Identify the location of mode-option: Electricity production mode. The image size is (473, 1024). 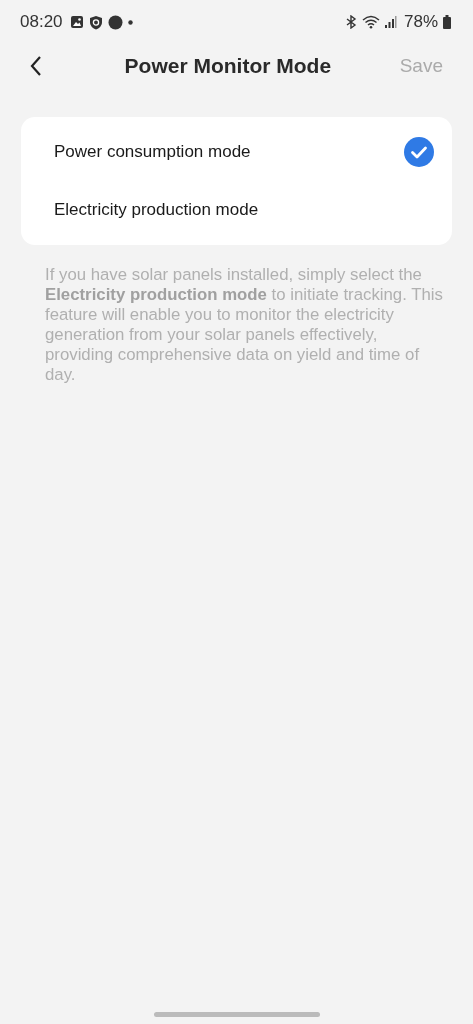
(236, 210).